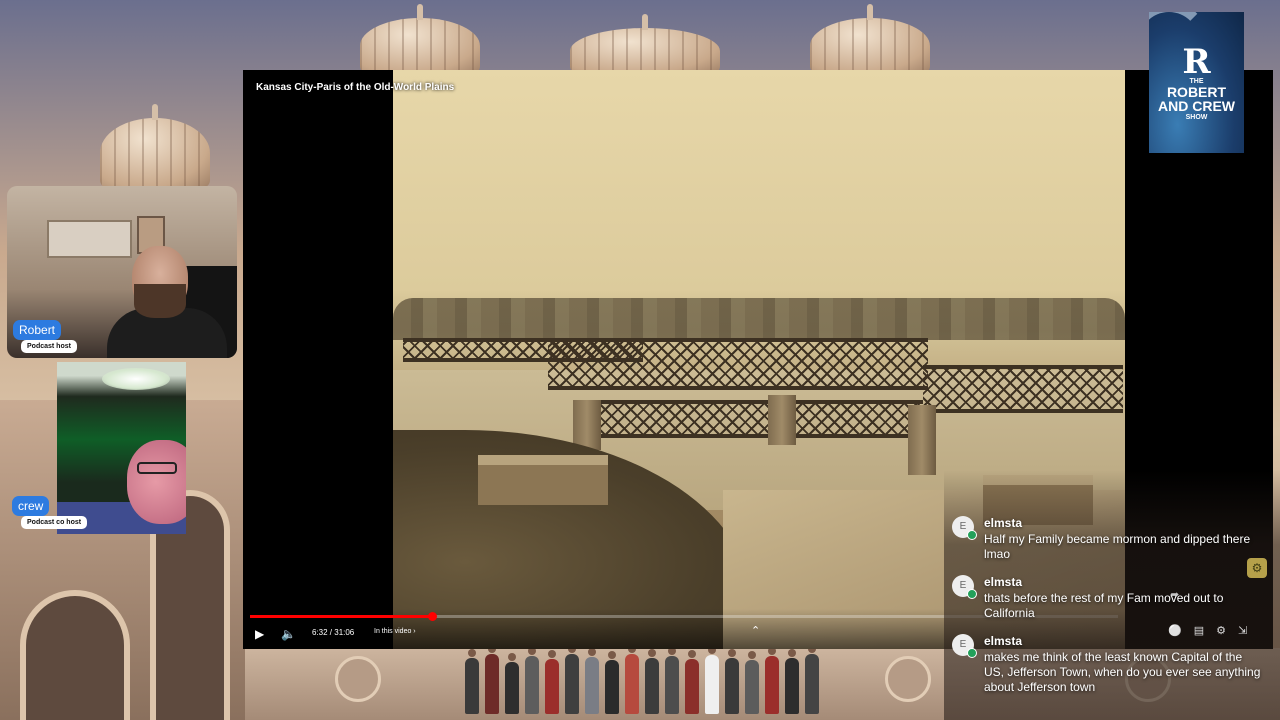 This screenshot has width=1280, height=720. I want to click on autoplay-toggle-icon: ⚪, so click(1175, 630).